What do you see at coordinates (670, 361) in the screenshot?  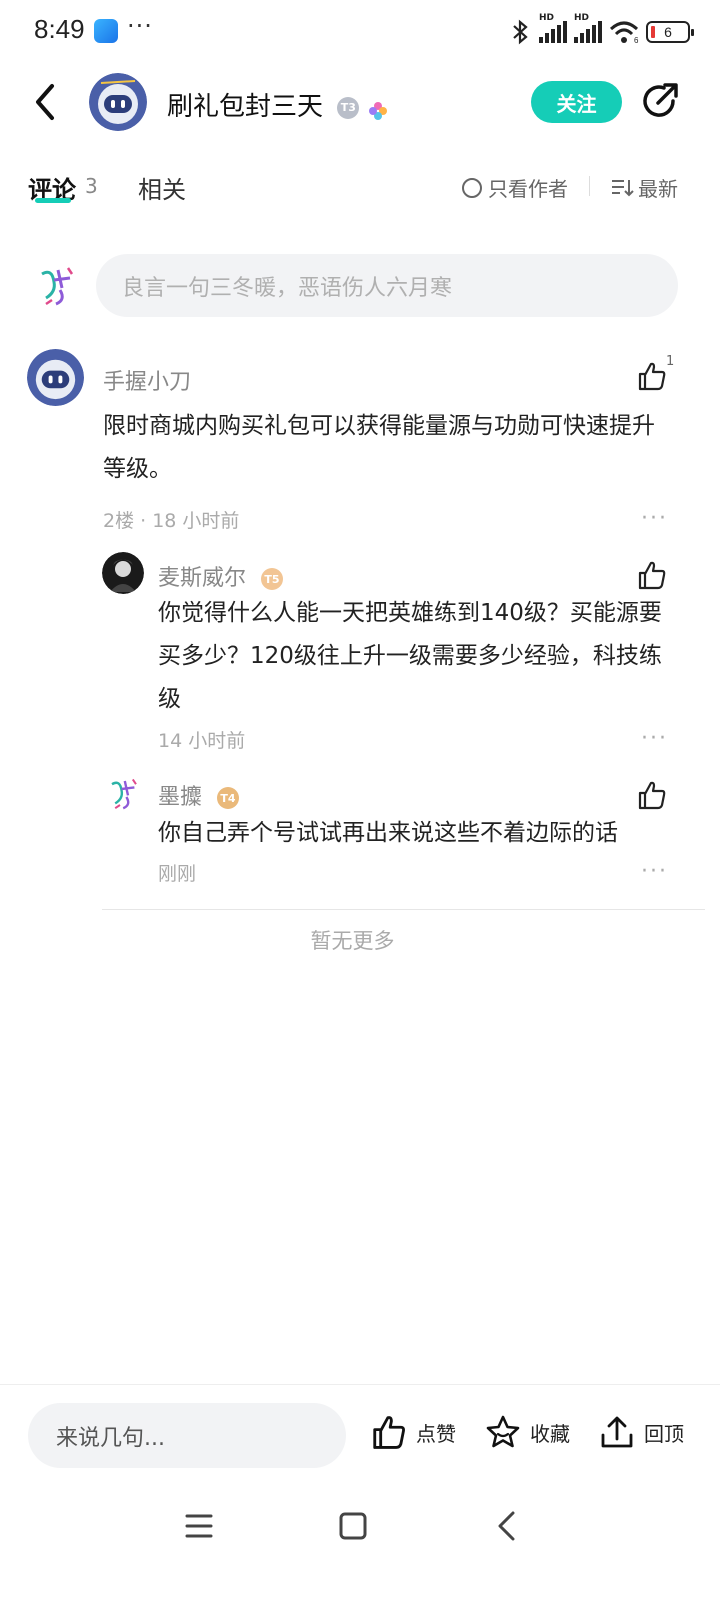 I see `like-count: 1` at bounding box center [670, 361].